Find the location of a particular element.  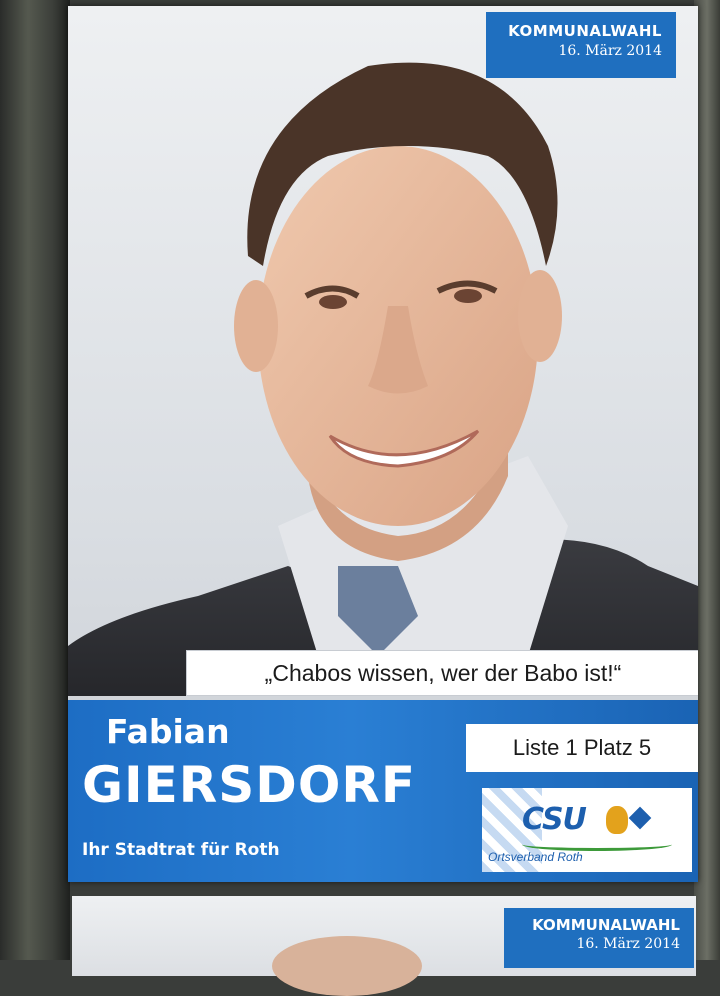

slogan-text: „Chabos wissen, wer der Babo ist!“ is located at coordinates (443, 672).